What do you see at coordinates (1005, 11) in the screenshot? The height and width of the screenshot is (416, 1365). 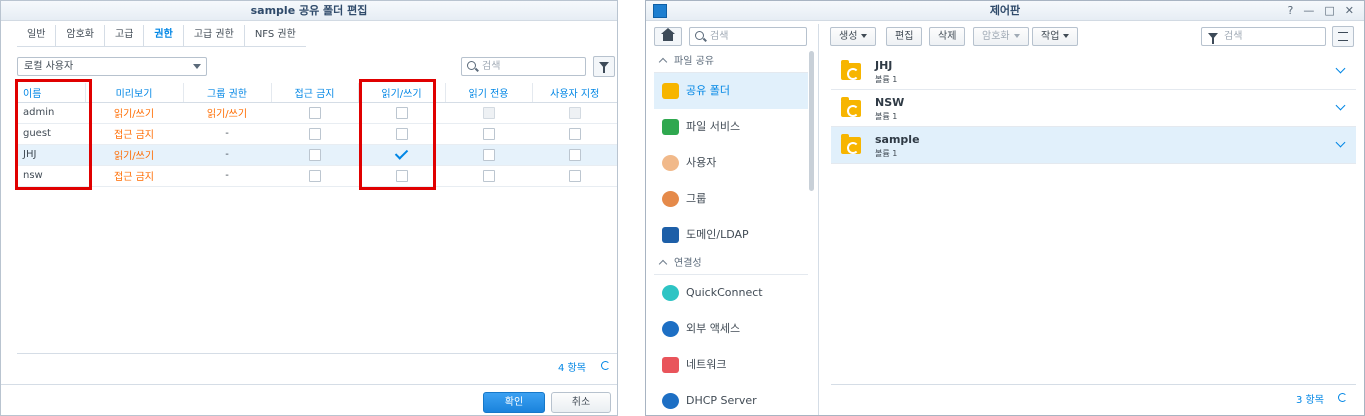 I see `window-title: 제어판` at bounding box center [1005, 11].